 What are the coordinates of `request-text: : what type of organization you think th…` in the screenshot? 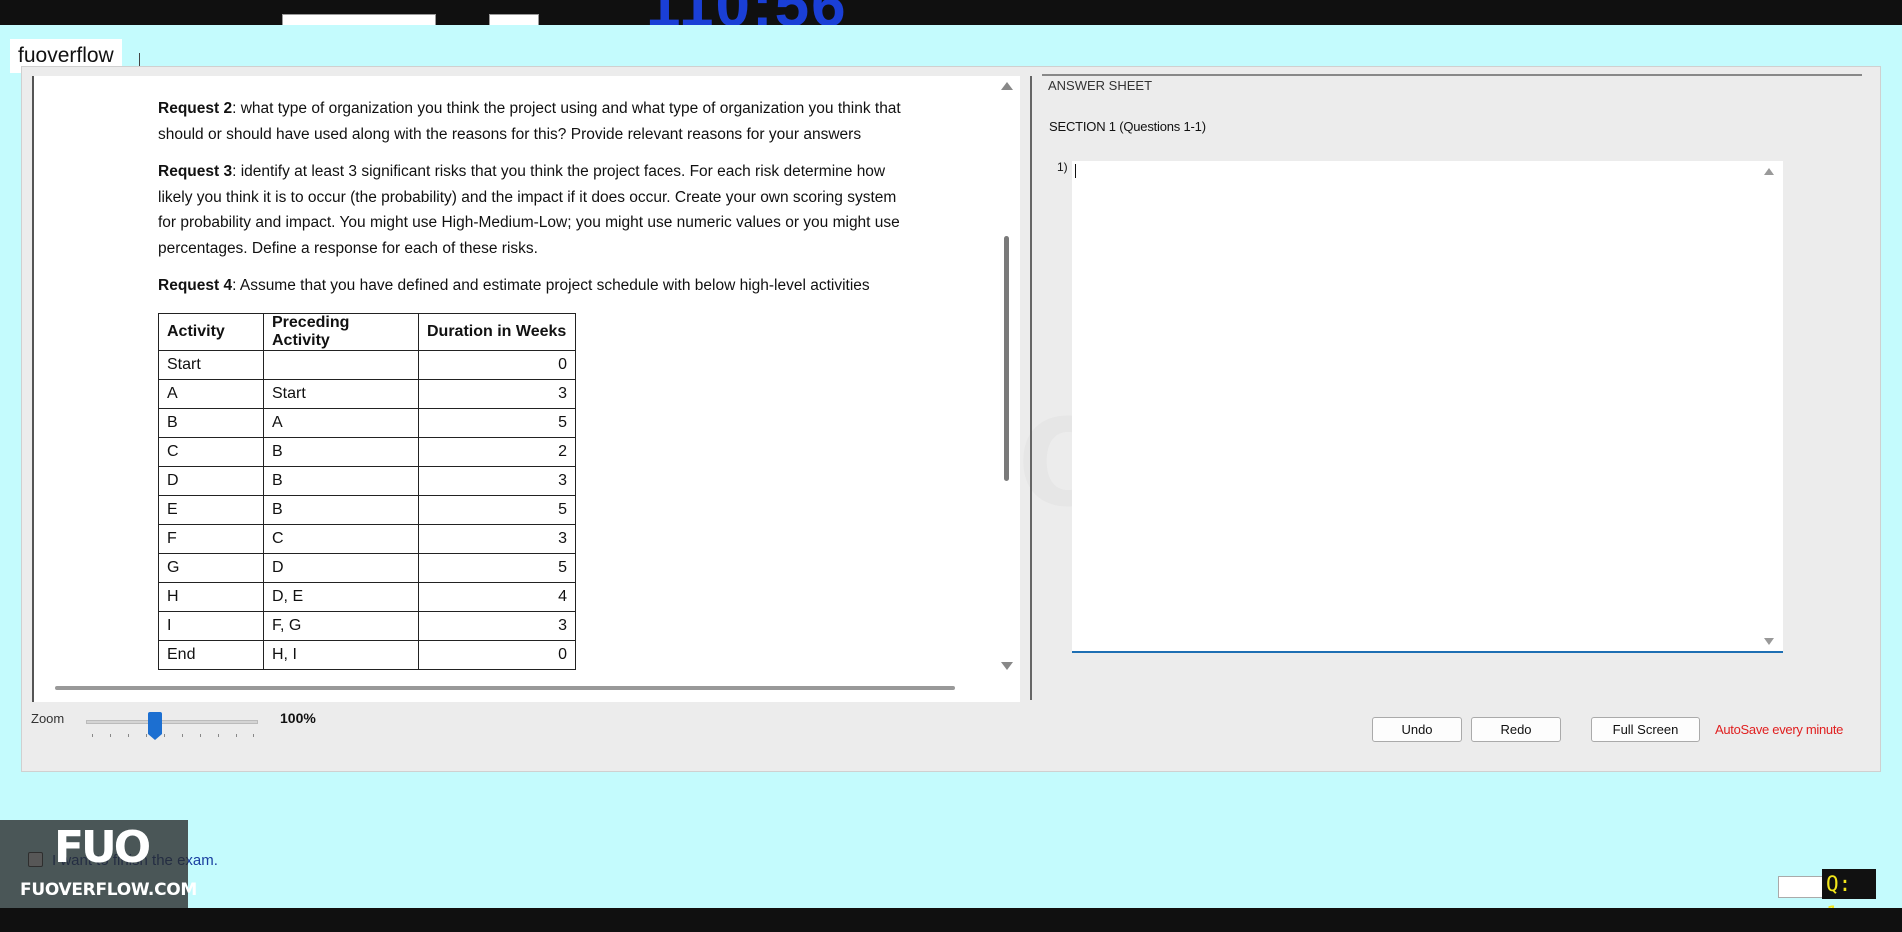 It's located at (529, 121).